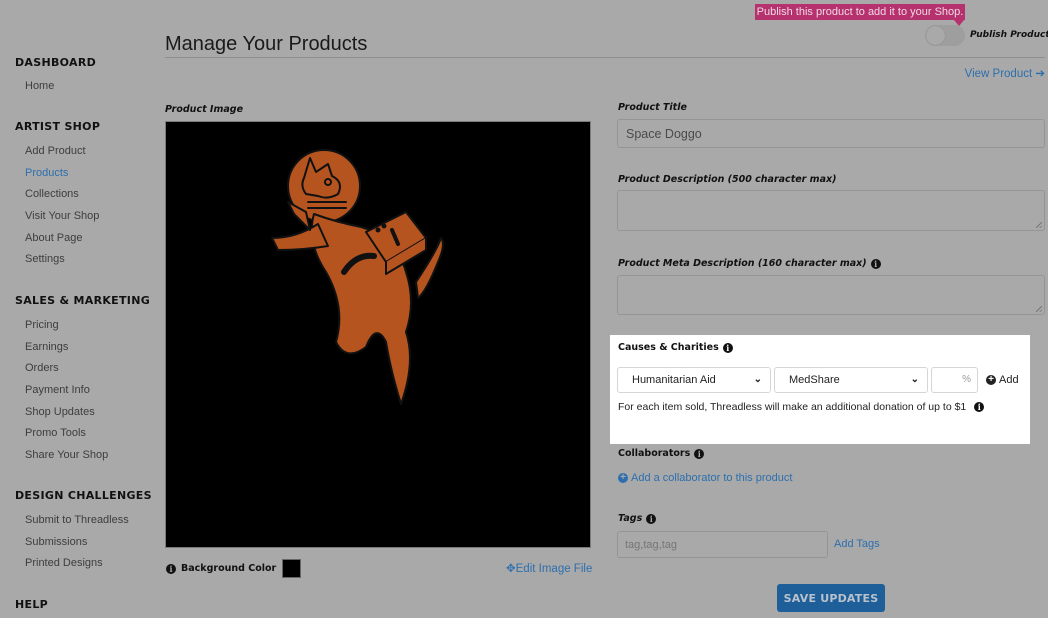 The image size is (1048, 618). I want to click on meta-description-textarea, so click(831, 295).